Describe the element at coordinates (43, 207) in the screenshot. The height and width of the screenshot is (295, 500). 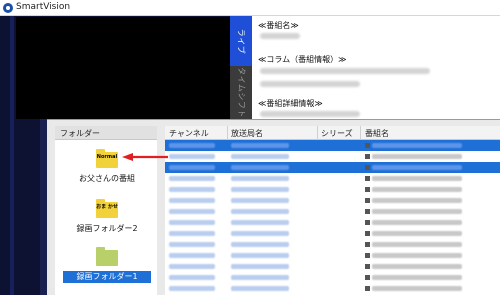
I see `inner-frame-strip` at that location.